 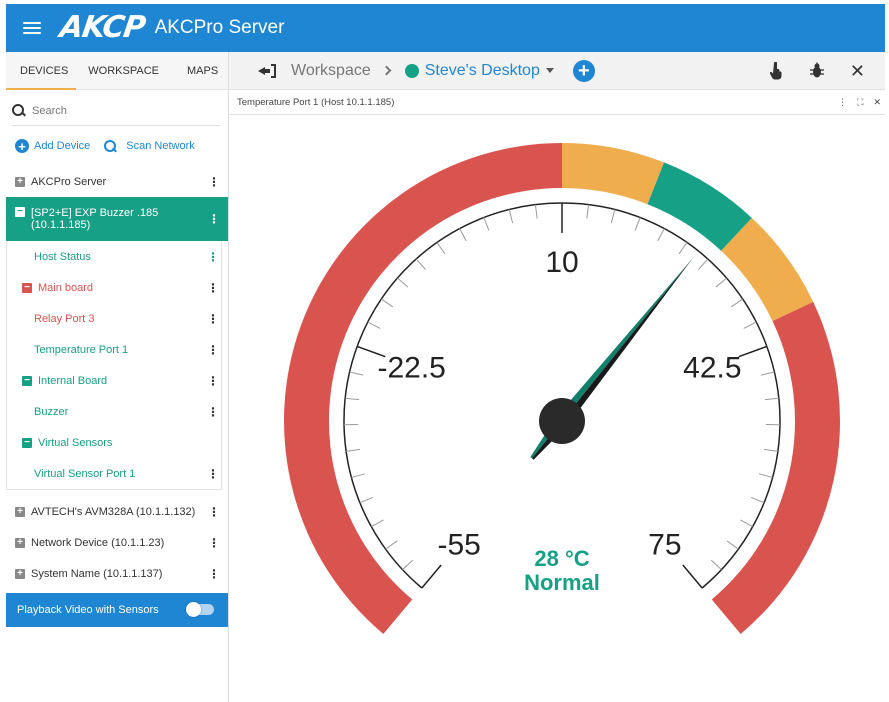 I want to click on playback-label: Playback Video with Sensors, so click(x=88, y=610).